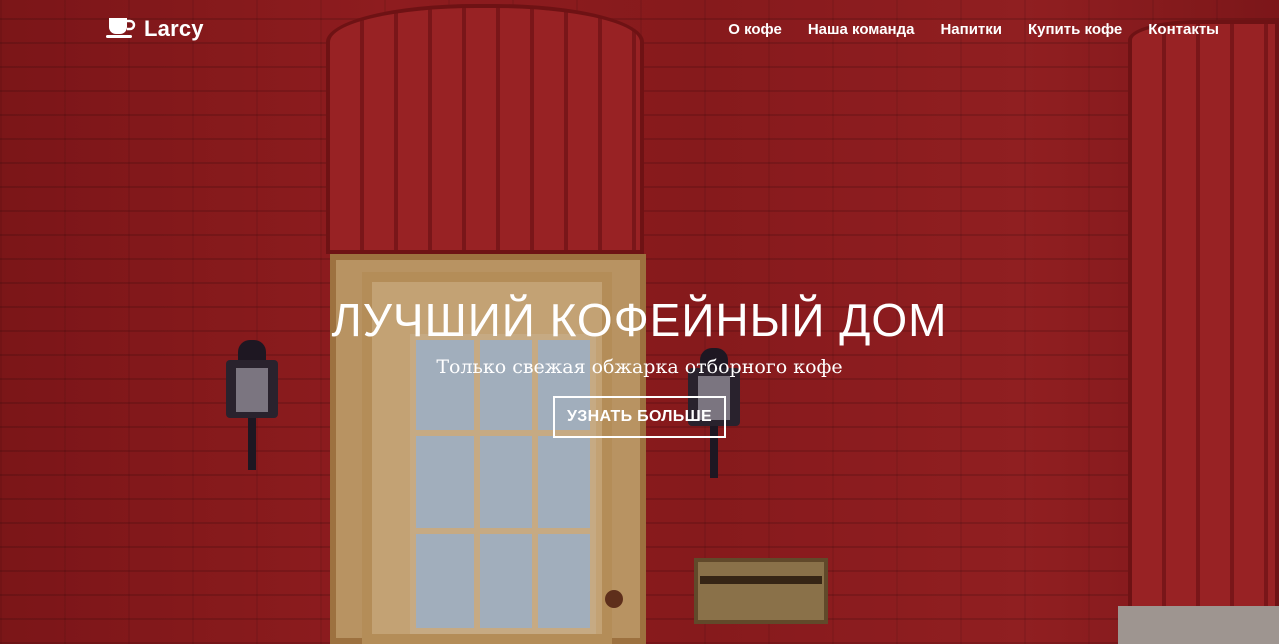 This screenshot has height=644, width=1279. What do you see at coordinates (121, 29) in the screenshot?
I see `coffee-cup-icon` at bounding box center [121, 29].